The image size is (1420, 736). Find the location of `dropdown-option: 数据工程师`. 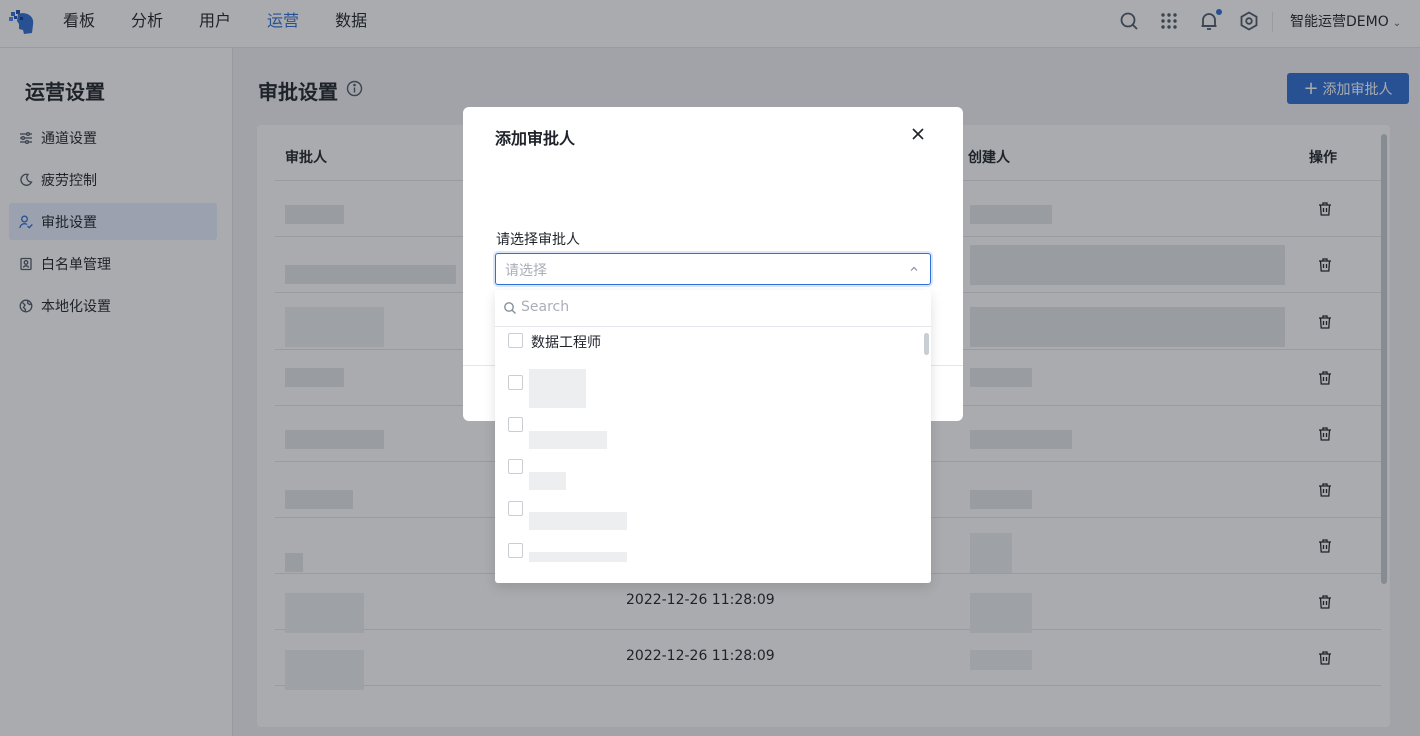

dropdown-option: 数据工程师 is located at coordinates (713, 348).